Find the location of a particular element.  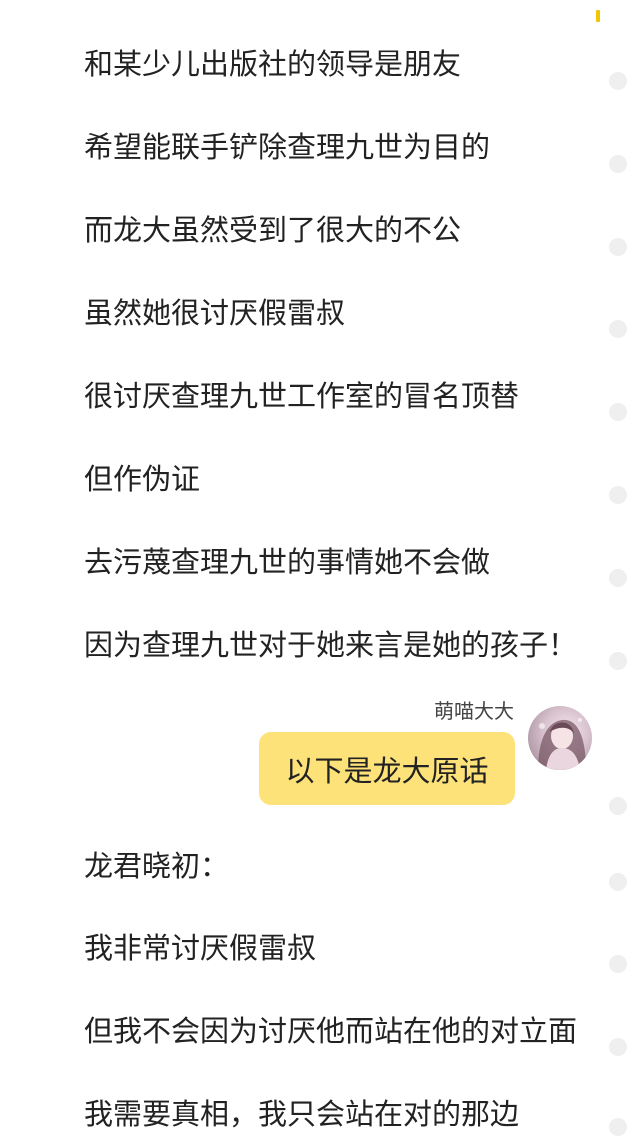

text-line: 虽然她很讨厌假雷叔 is located at coordinates (215, 313).